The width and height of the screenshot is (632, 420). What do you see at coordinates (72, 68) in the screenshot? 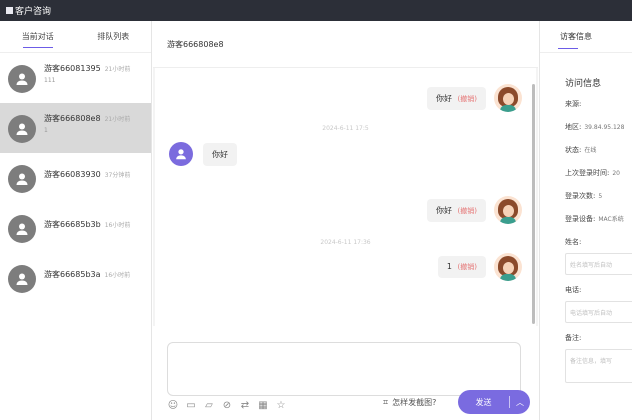
I see `conversation-name: 游客66081395` at bounding box center [72, 68].